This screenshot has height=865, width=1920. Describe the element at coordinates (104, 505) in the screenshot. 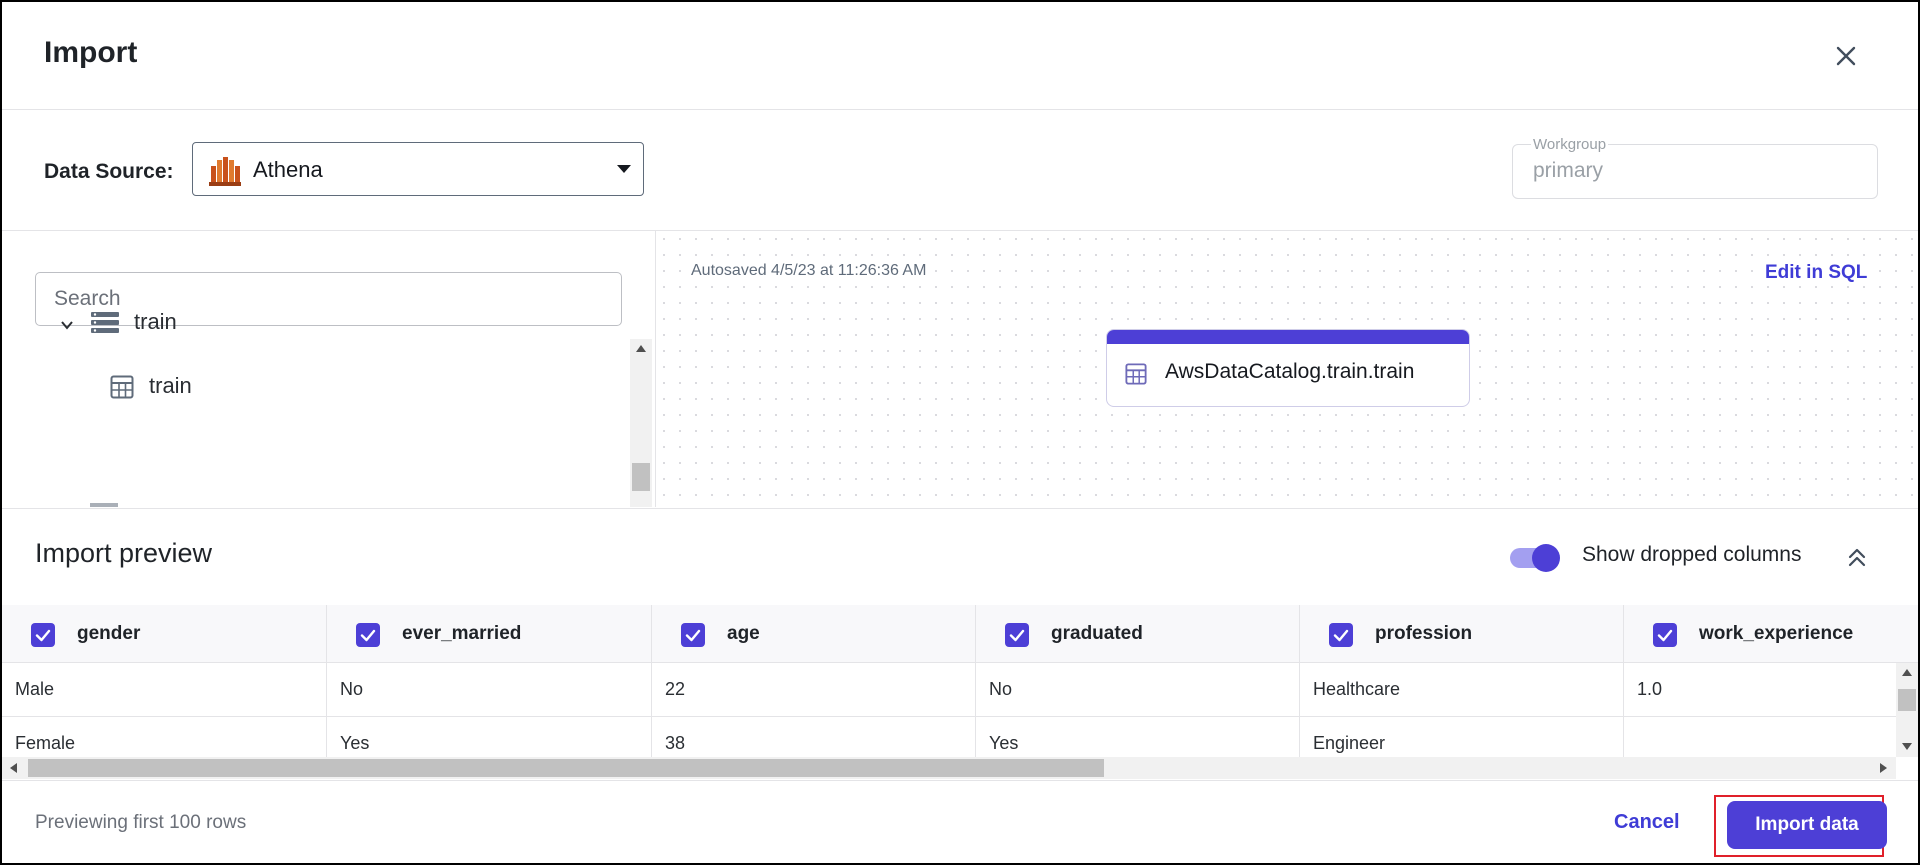

I see `tree-item-partial` at that location.